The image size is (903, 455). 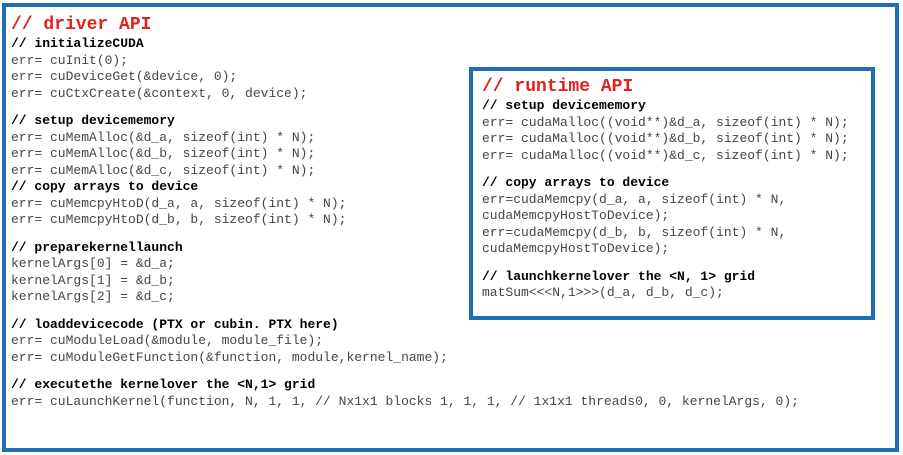 What do you see at coordinates (619, 276) in the screenshot?
I see `runtime-comment-line: // launchkernelover the <N, 1> grid` at bounding box center [619, 276].